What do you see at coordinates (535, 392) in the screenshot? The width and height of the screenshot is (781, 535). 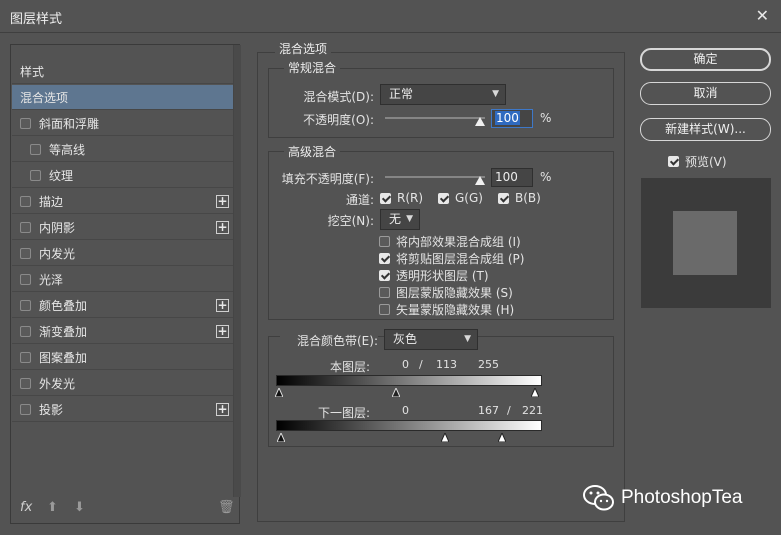 I see `this-layer-white-handle` at bounding box center [535, 392].